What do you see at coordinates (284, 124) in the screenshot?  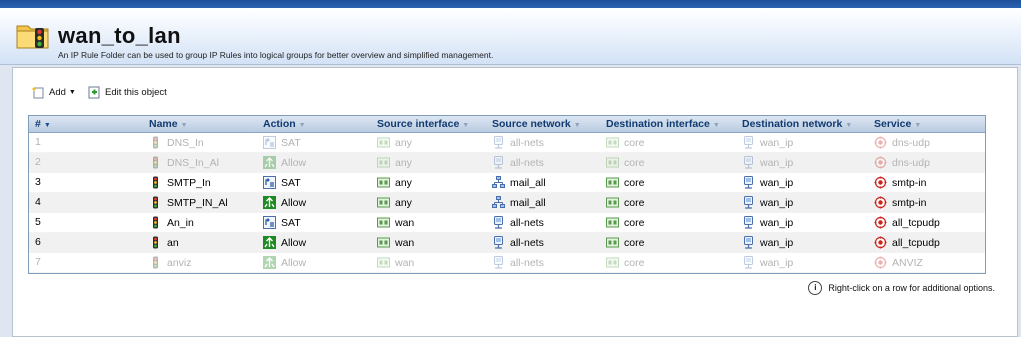 I see `column-header-action: Action ▼` at bounding box center [284, 124].